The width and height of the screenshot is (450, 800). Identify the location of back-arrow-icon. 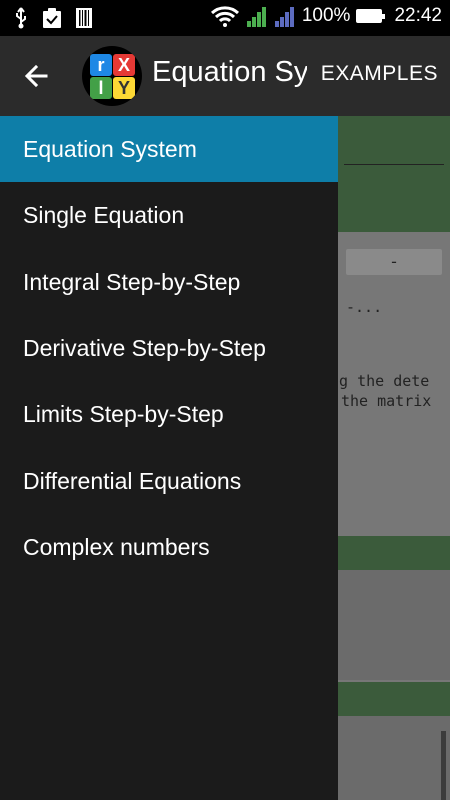
(36, 76).